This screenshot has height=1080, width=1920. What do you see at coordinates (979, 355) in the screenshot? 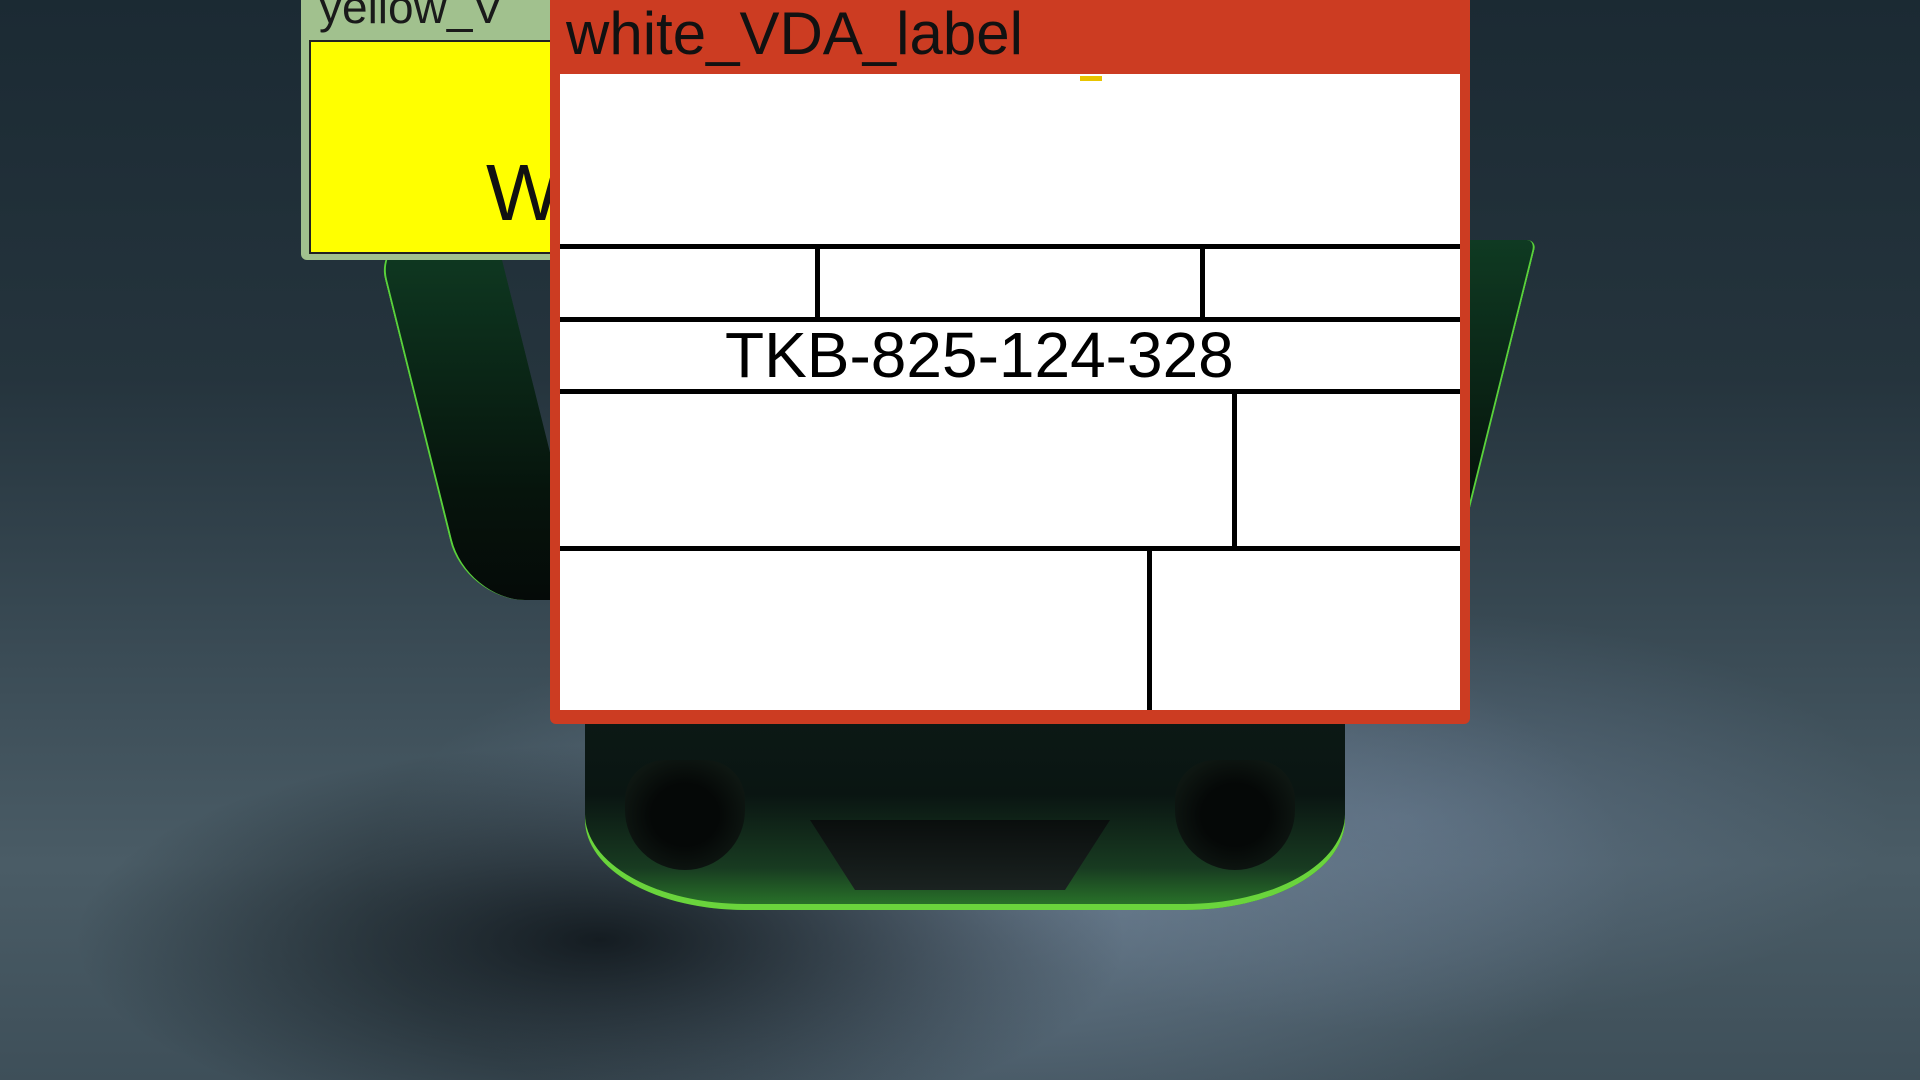
I see `vda-label-number: TKB-825-124-328` at bounding box center [979, 355].